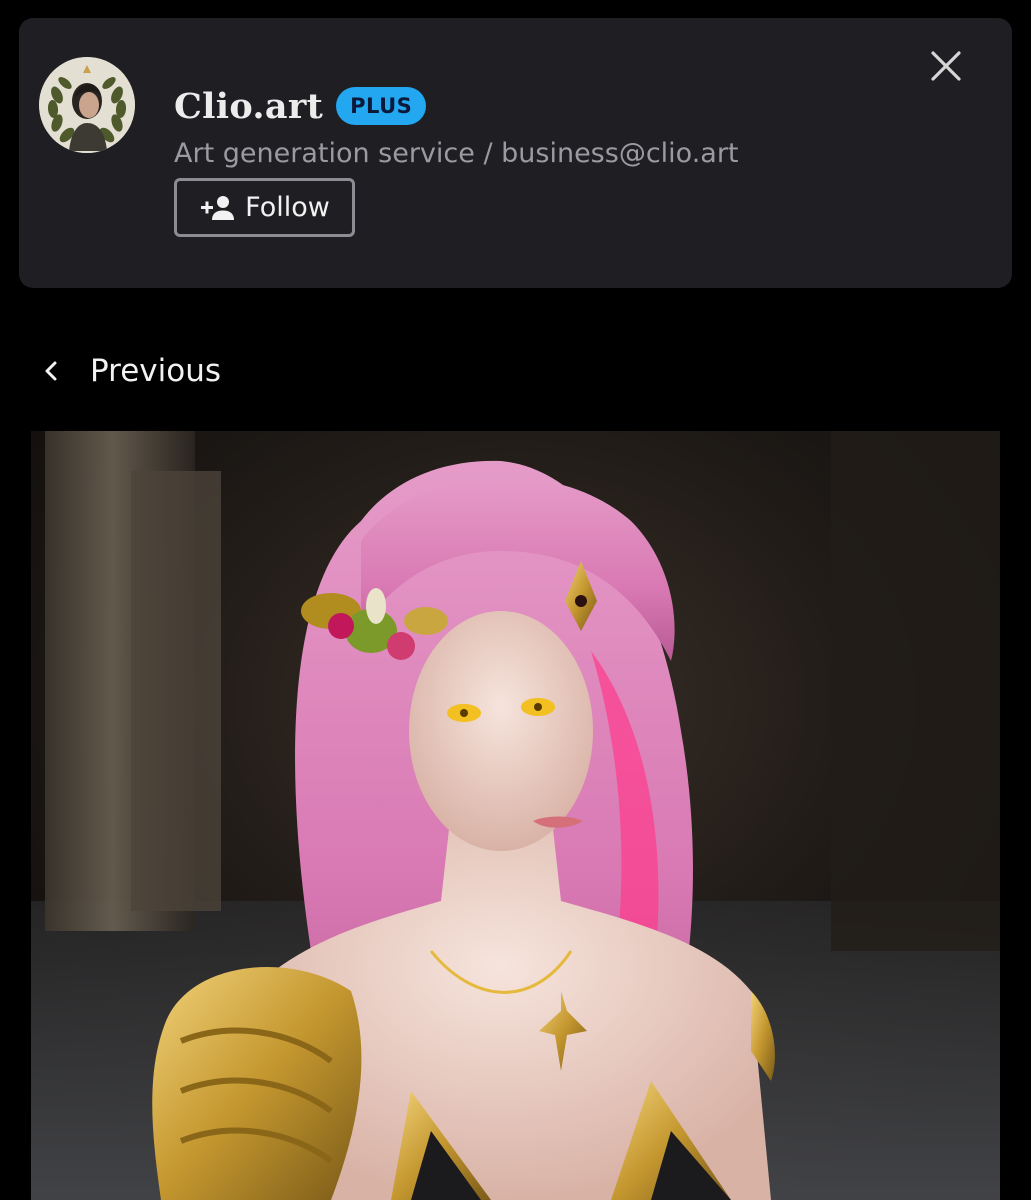 The height and width of the screenshot is (1200, 1031). Describe the element at coordinates (248, 106) in the screenshot. I see `profile-name: Clio.art` at that location.